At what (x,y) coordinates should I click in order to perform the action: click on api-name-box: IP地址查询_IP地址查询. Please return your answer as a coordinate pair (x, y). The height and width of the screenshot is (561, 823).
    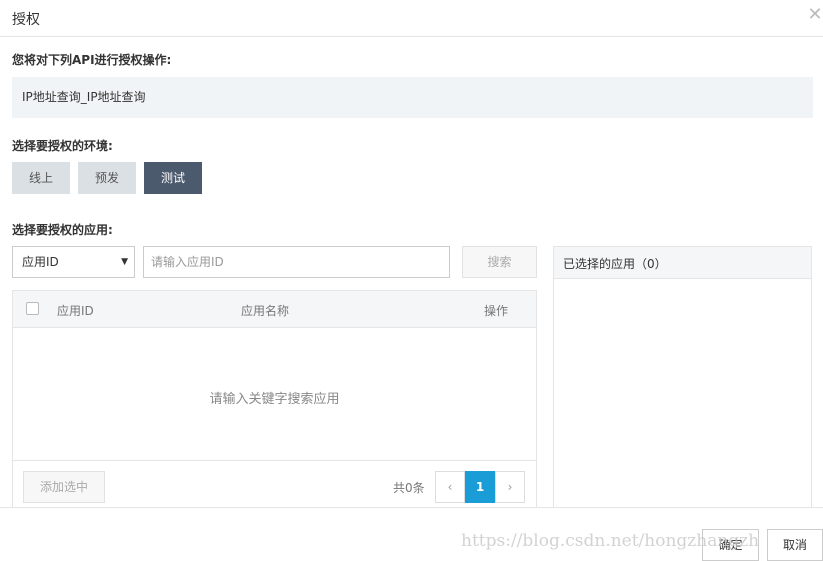
    Looking at the image, I should click on (412, 97).